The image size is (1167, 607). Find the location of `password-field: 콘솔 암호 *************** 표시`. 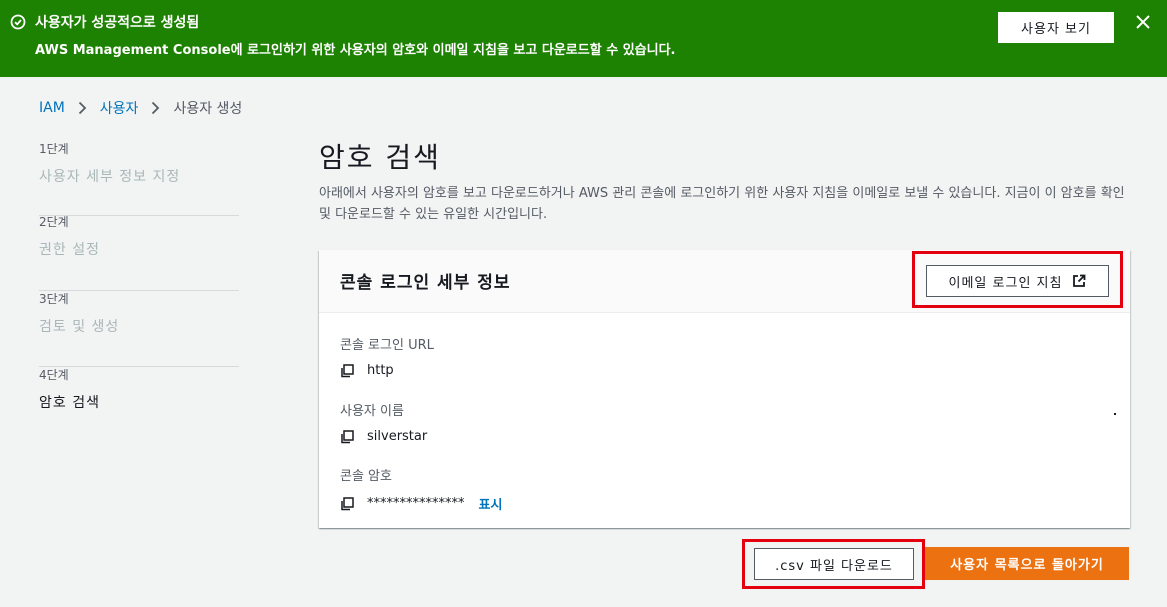

password-field: 콘솔 암호 *************** 표시 is located at coordinates (421, 489).